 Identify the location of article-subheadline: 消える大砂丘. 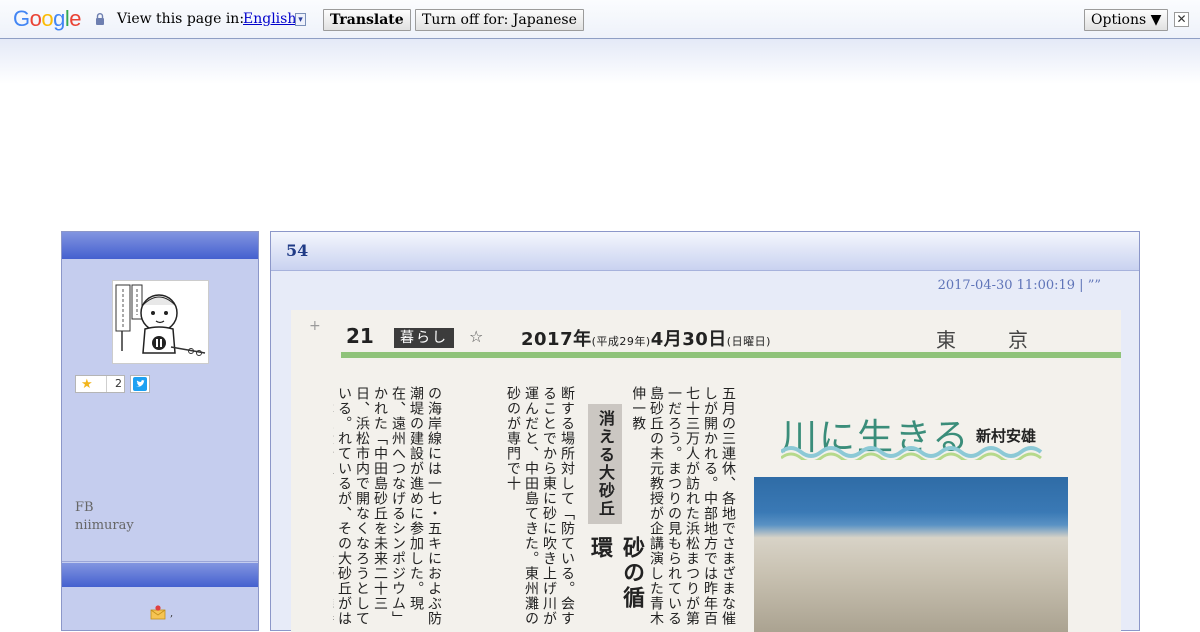
(605, 464).